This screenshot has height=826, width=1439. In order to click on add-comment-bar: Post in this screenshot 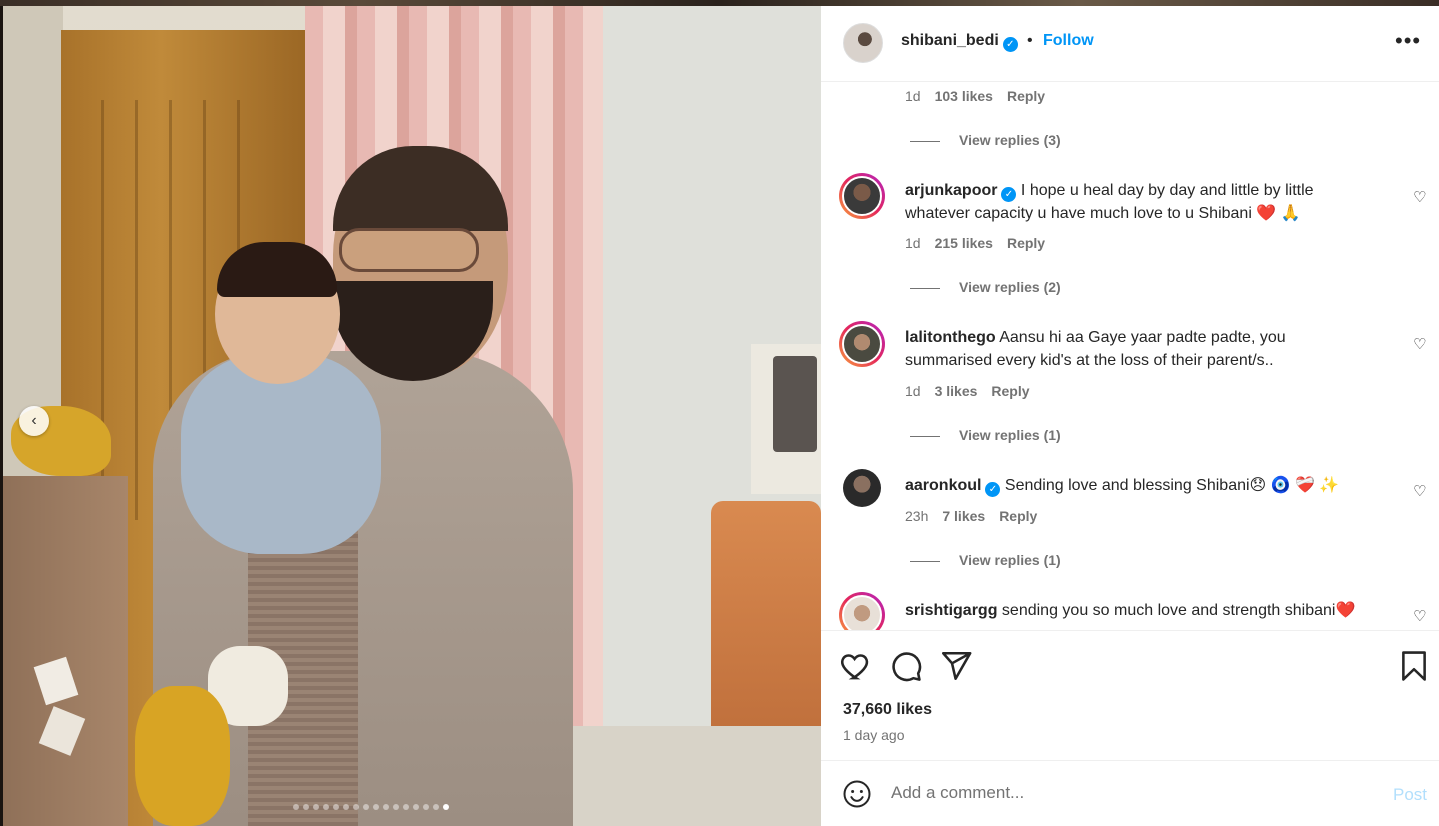, I will do `click(1130, 793)`.